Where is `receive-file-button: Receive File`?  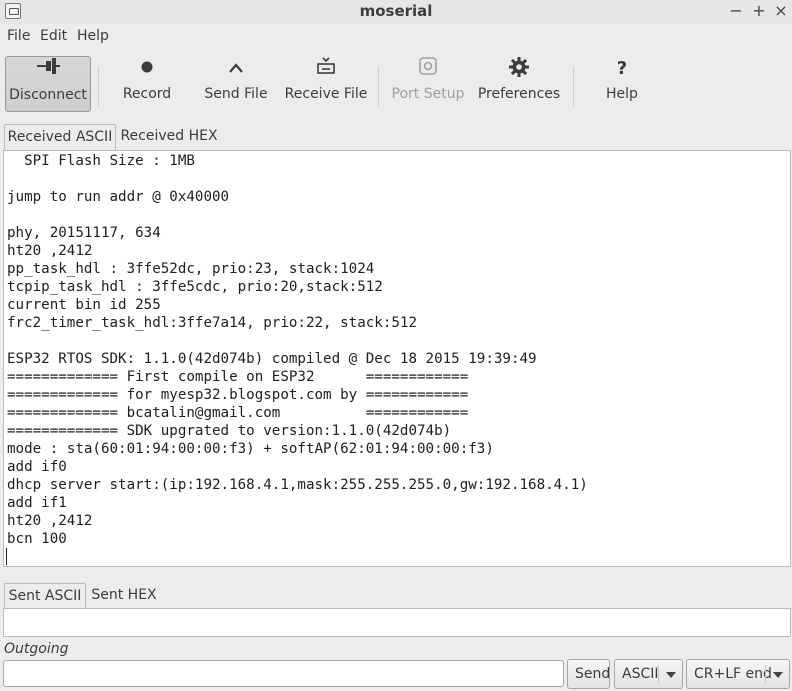 receive-file-button: Receive File is located at coordinates (326, 84).